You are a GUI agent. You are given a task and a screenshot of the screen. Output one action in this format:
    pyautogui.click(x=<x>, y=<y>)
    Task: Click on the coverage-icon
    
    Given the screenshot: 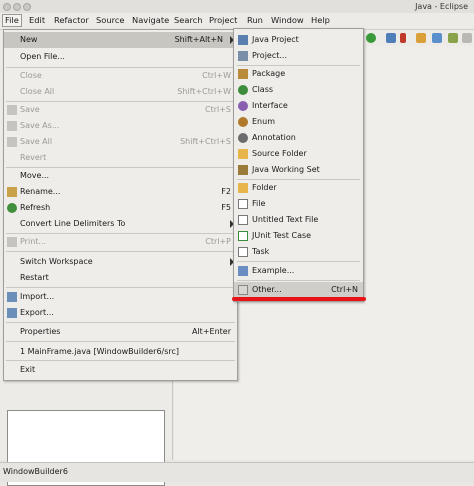 What is the action you would take?
    pyautogui.click(x=403, y=38)
    